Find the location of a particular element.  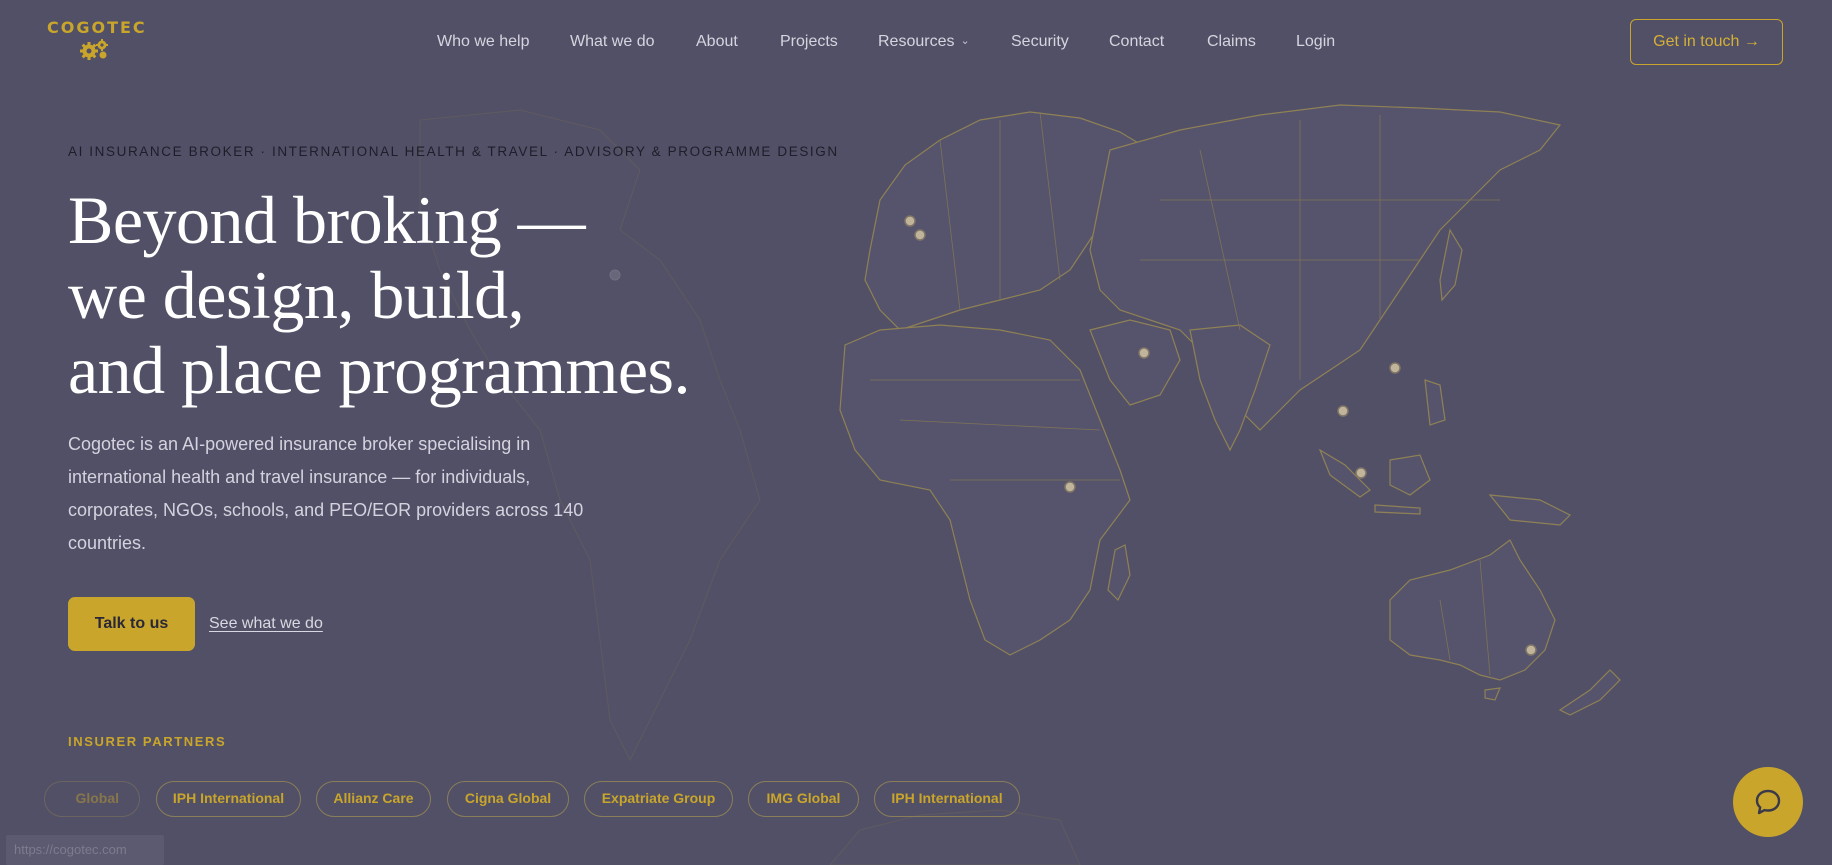

map-australia is located at coordinates (1472, 610).